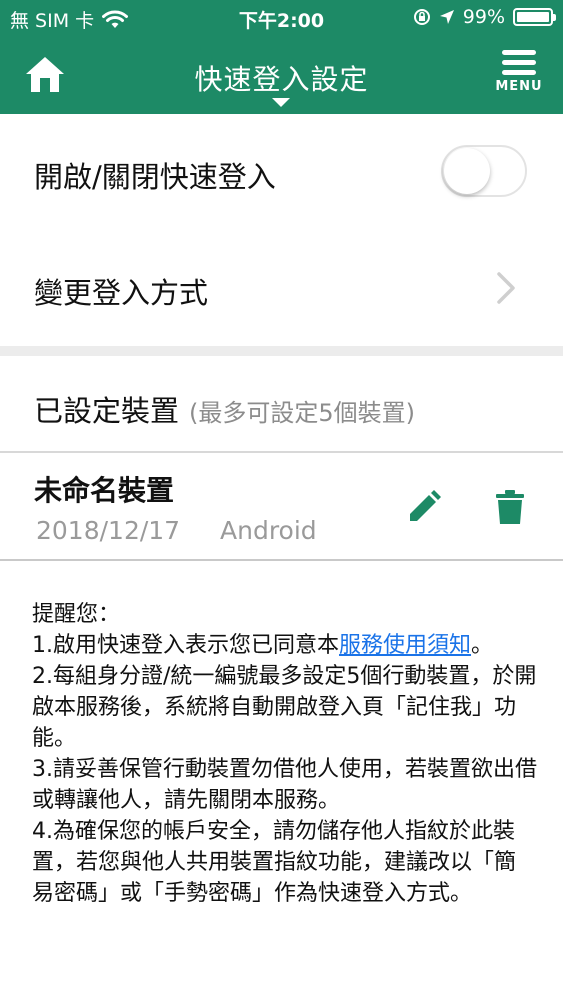 The width and height of the screenshot is (563, 1000). What do you see at coordinates (519, 78) in the screenshot?
I see `menu-button: MENU` at bounding box center [519, 78].